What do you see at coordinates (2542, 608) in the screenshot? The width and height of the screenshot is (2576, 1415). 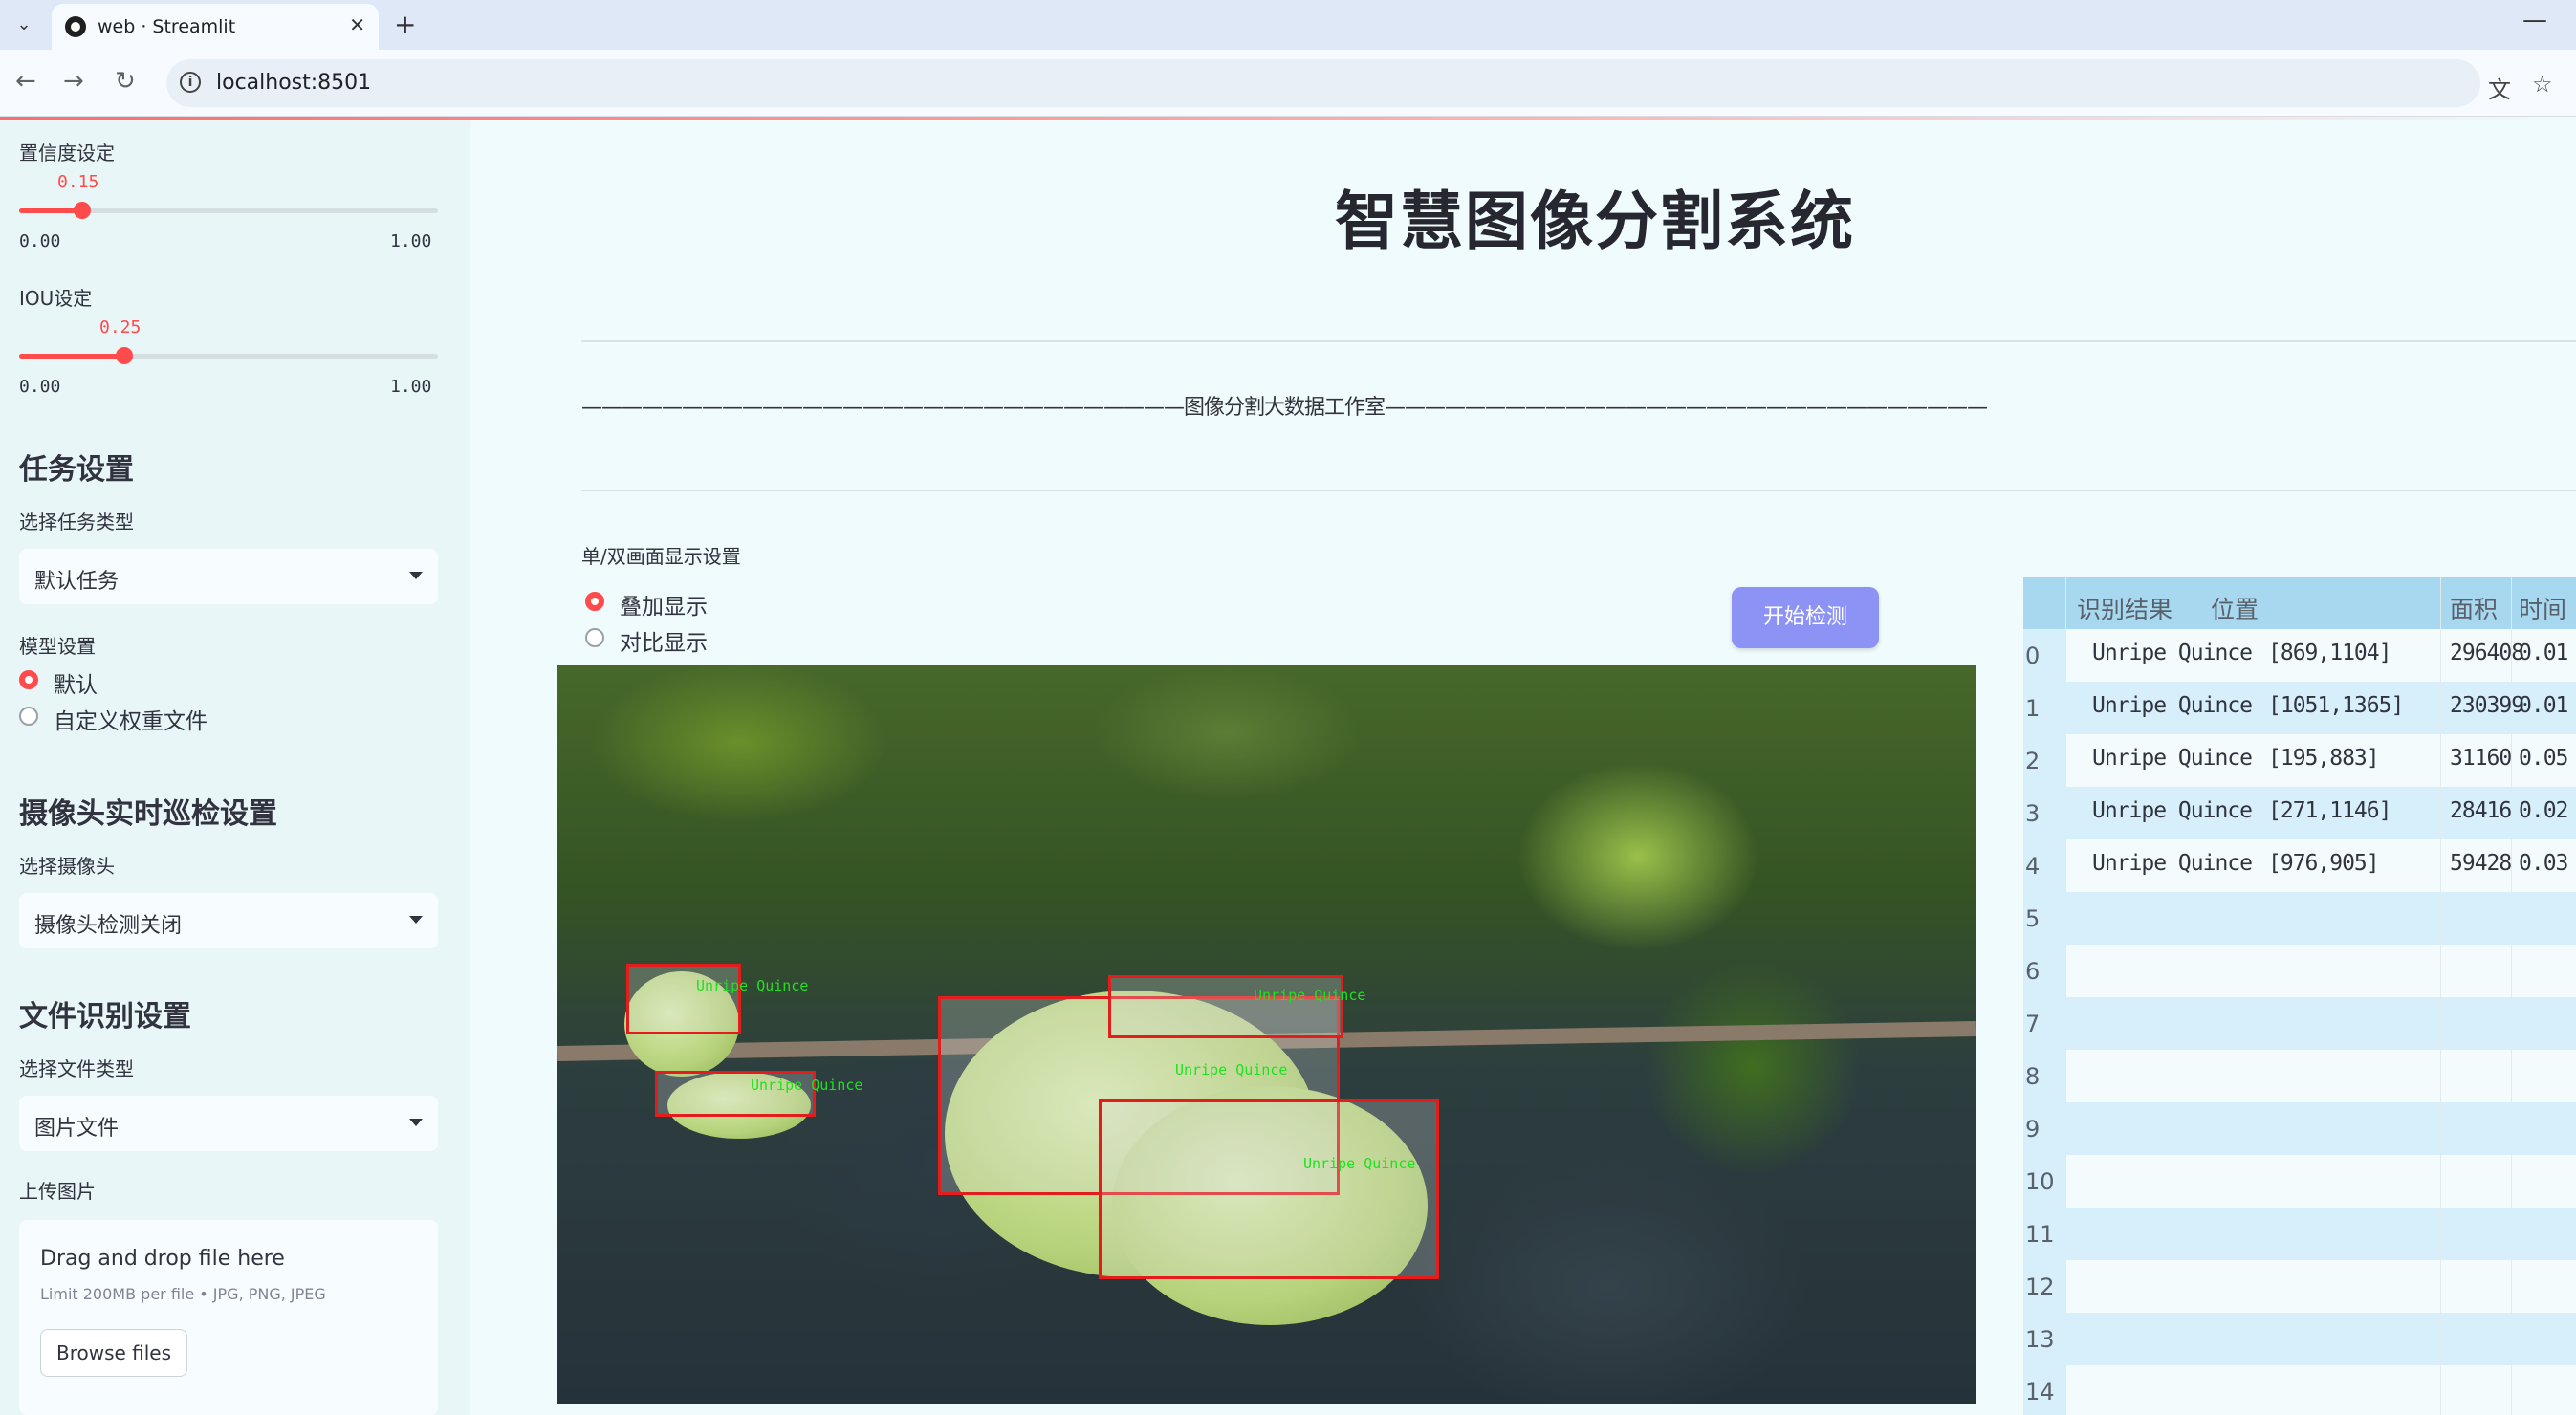 I see `column-header-time: 时间` at bounding box center [2542, 608].